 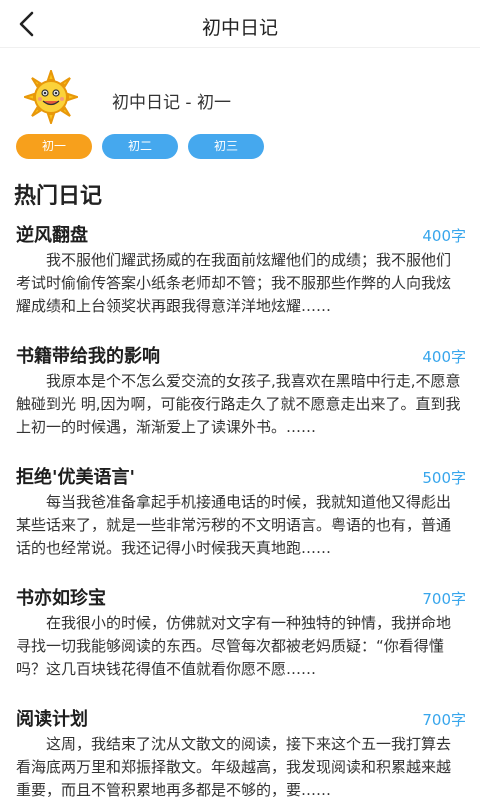 I want to click on entry-title: 书籍带给我的影响, so click(x=88, y=356).